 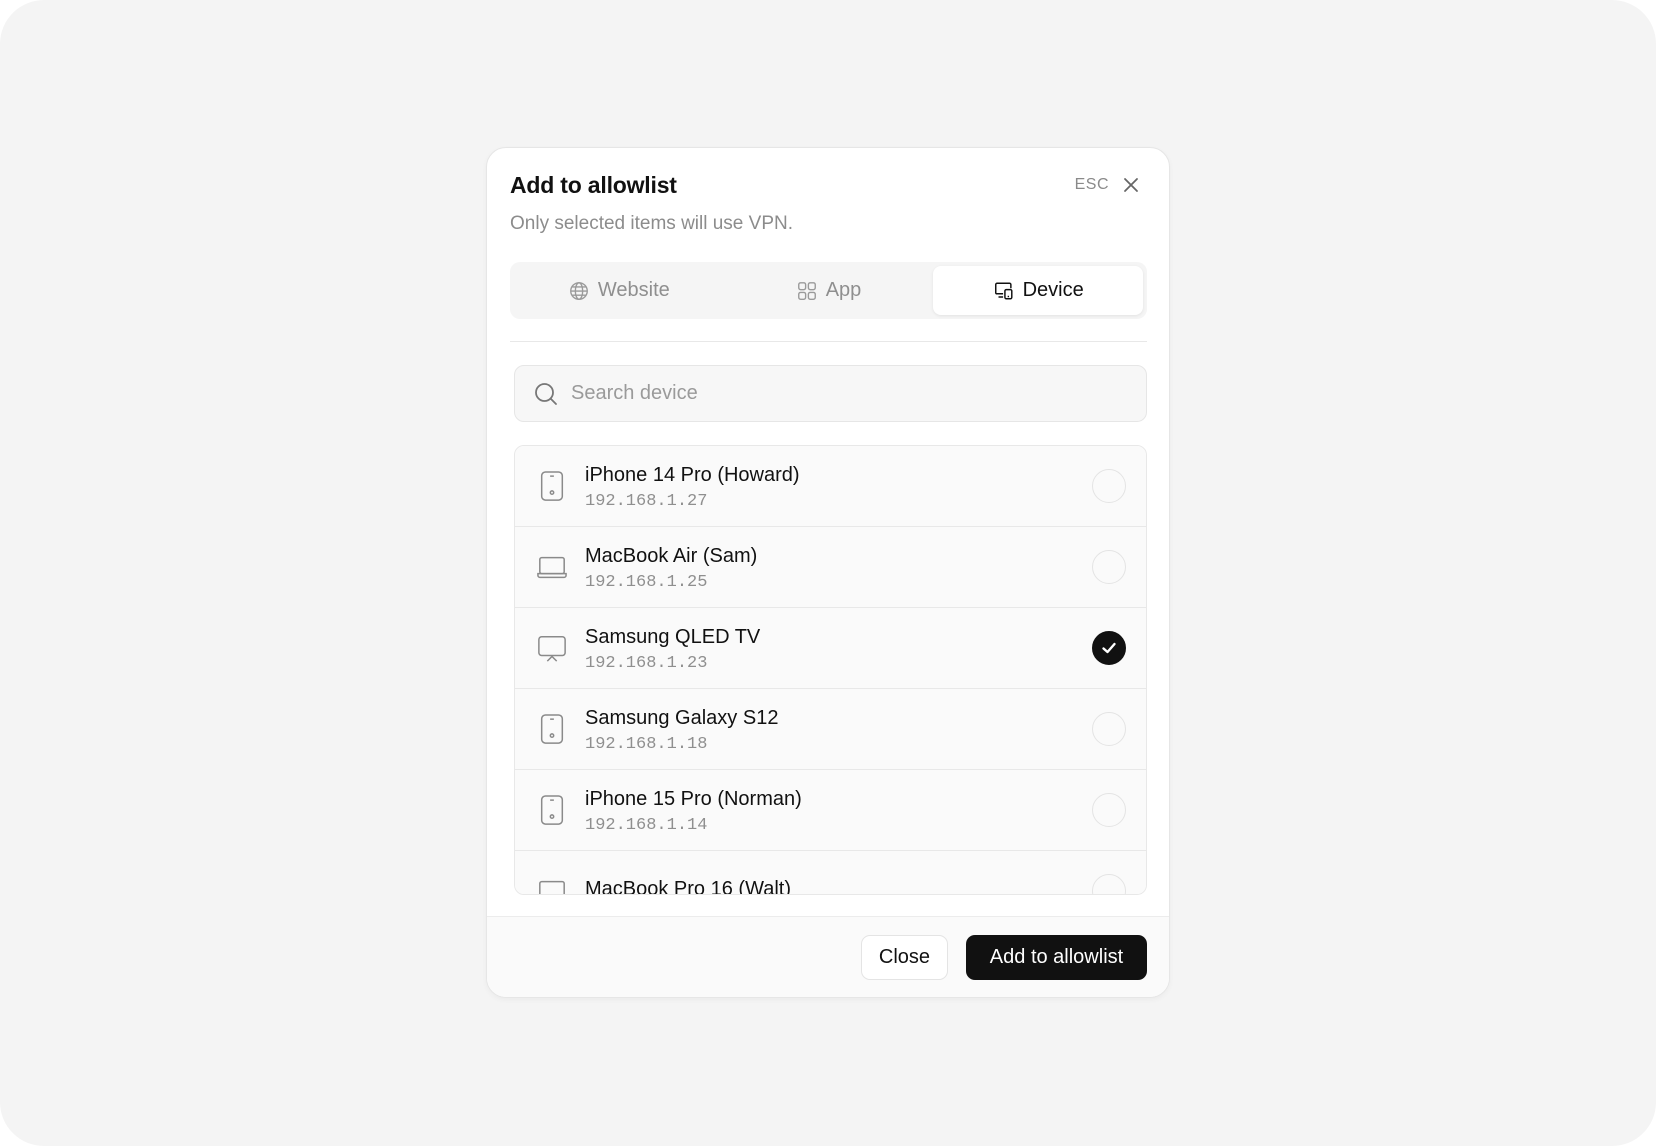 I want to click on dialog-title: Add to allowlist, so click(x=593, y=185).